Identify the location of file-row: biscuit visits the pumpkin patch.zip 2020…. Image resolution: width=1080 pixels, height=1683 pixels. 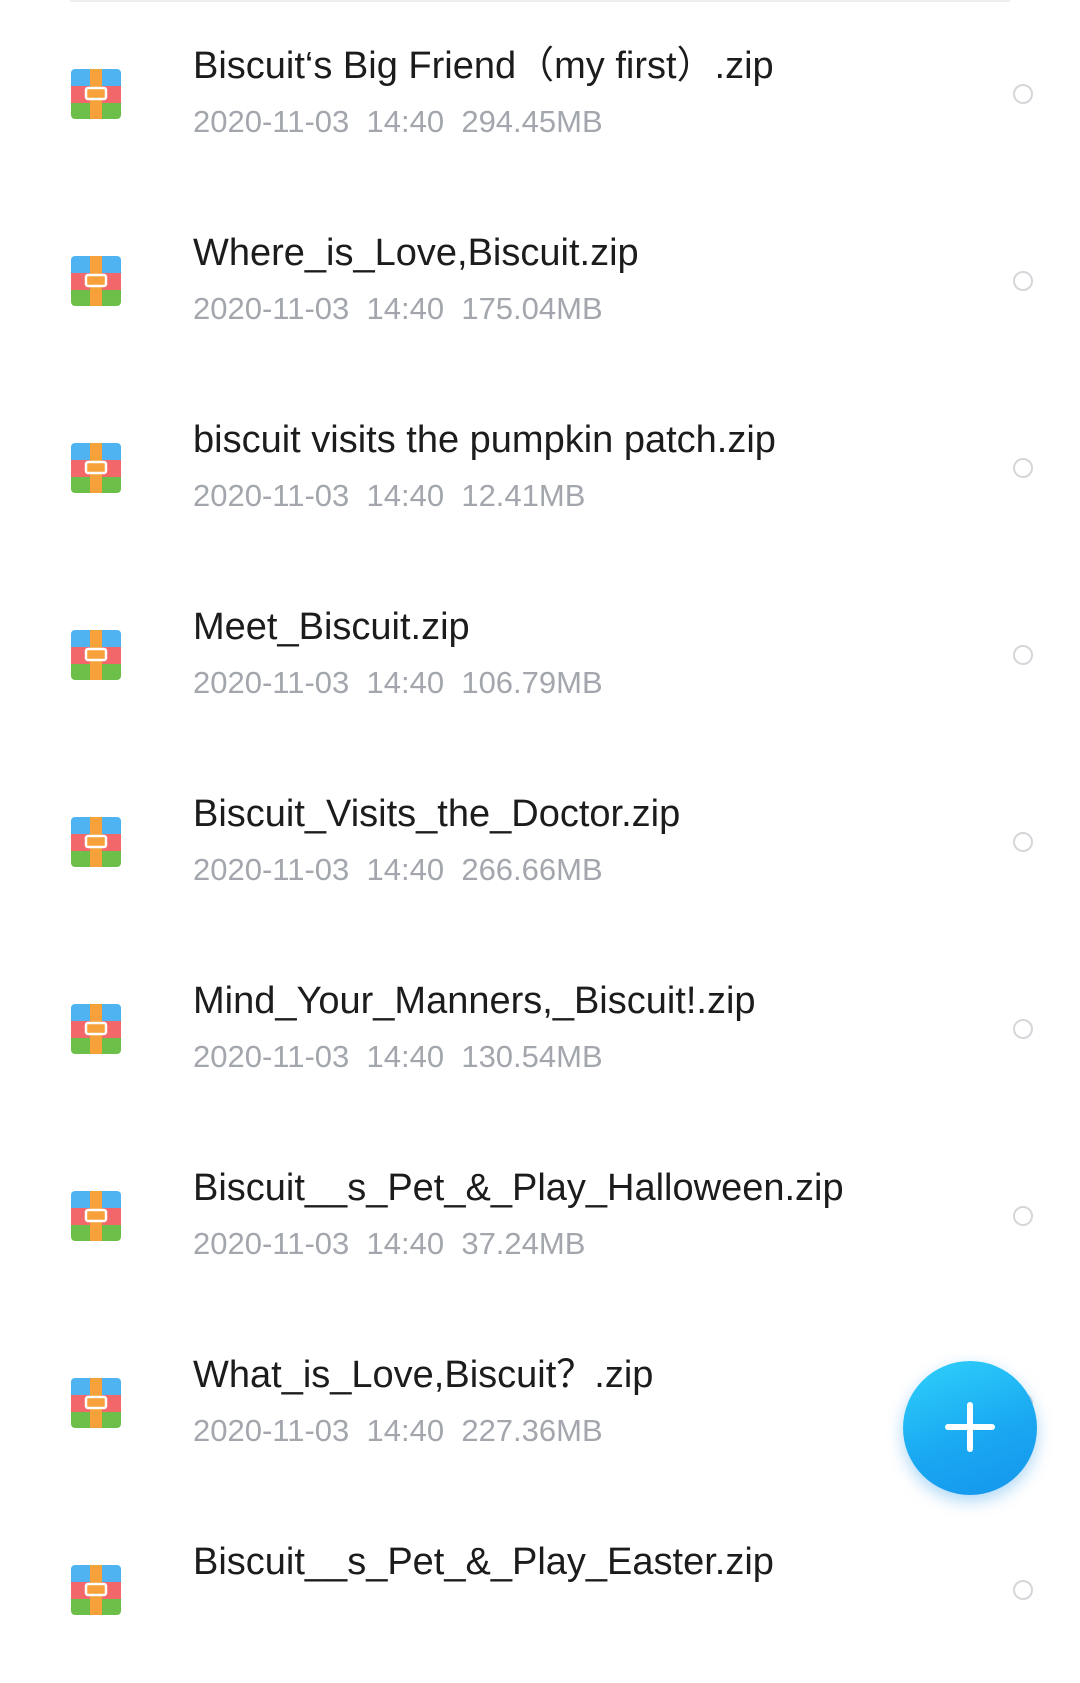
(540, 467).